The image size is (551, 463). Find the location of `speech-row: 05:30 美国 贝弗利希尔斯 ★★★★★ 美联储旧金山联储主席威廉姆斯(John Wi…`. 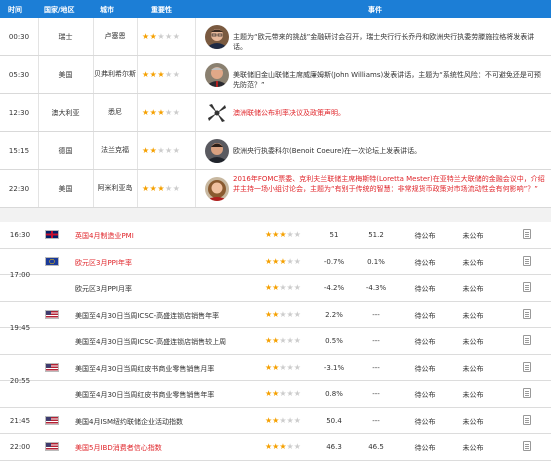

speech-row: 05:30 美国 贝弗利希尔斯 ★★★★★ 美联储旧金山联储主席威廉姆斯(John Wi… is located at coordinates (275, 75).